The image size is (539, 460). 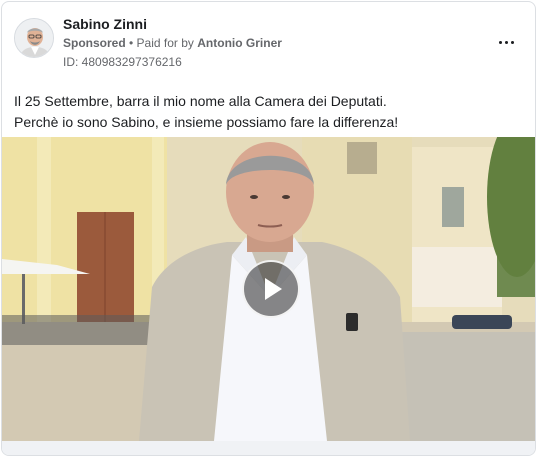 What do you see at coordinates (105, 24) in the screenshot?
I see `page-name: Sabino Zinni` at bounding box center [105, 24].